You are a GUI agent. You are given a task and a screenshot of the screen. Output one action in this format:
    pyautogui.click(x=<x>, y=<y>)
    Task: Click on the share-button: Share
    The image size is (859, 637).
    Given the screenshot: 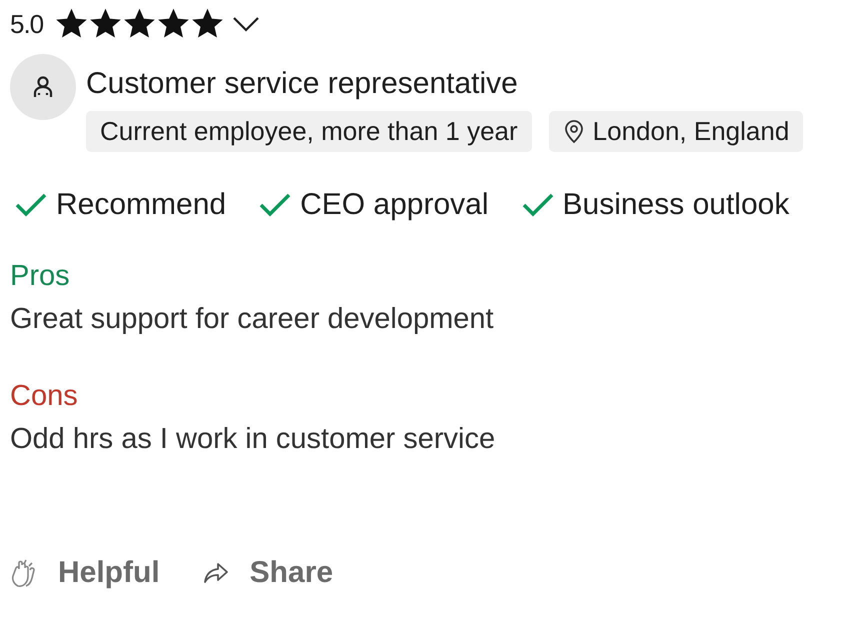 What is the action you would take?
    pyautogui.click(x=268, y=573)
    